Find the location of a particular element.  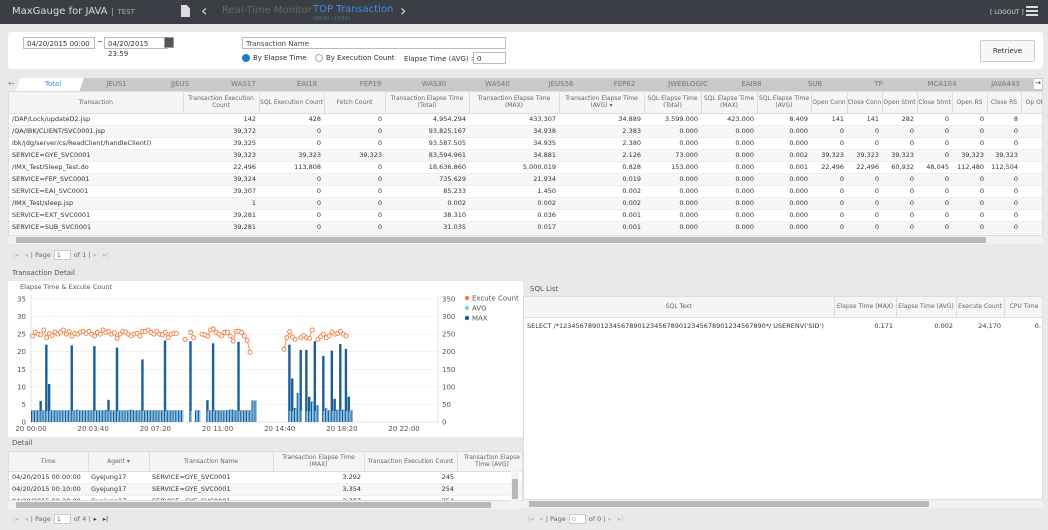

x-tick-label: 20 07:20 is located at coordinates (155, 429).